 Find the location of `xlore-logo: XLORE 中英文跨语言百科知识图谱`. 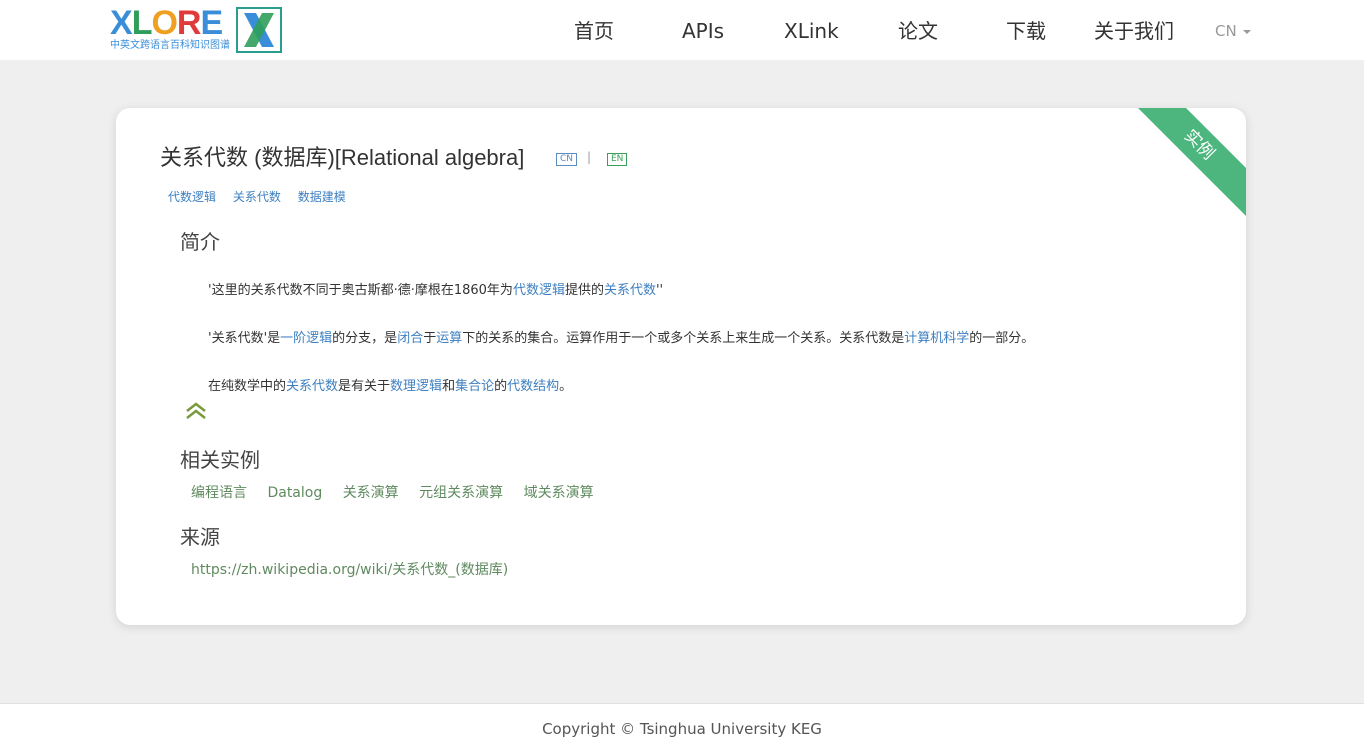

xlore-logo: XLORE 中英文跨语言百科知识图谱 is located at coordinates (196, 30).